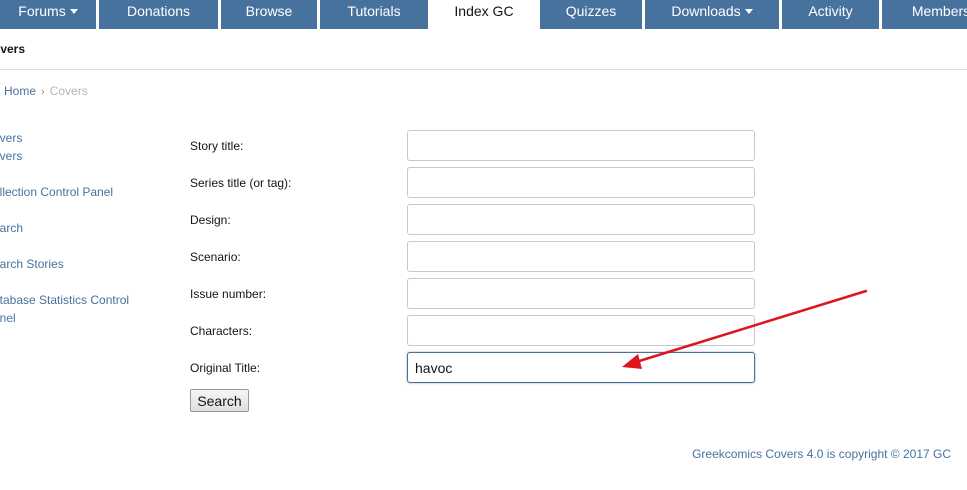  I want to click on sidebar-item-covers-2: overs, so click(79, 156).